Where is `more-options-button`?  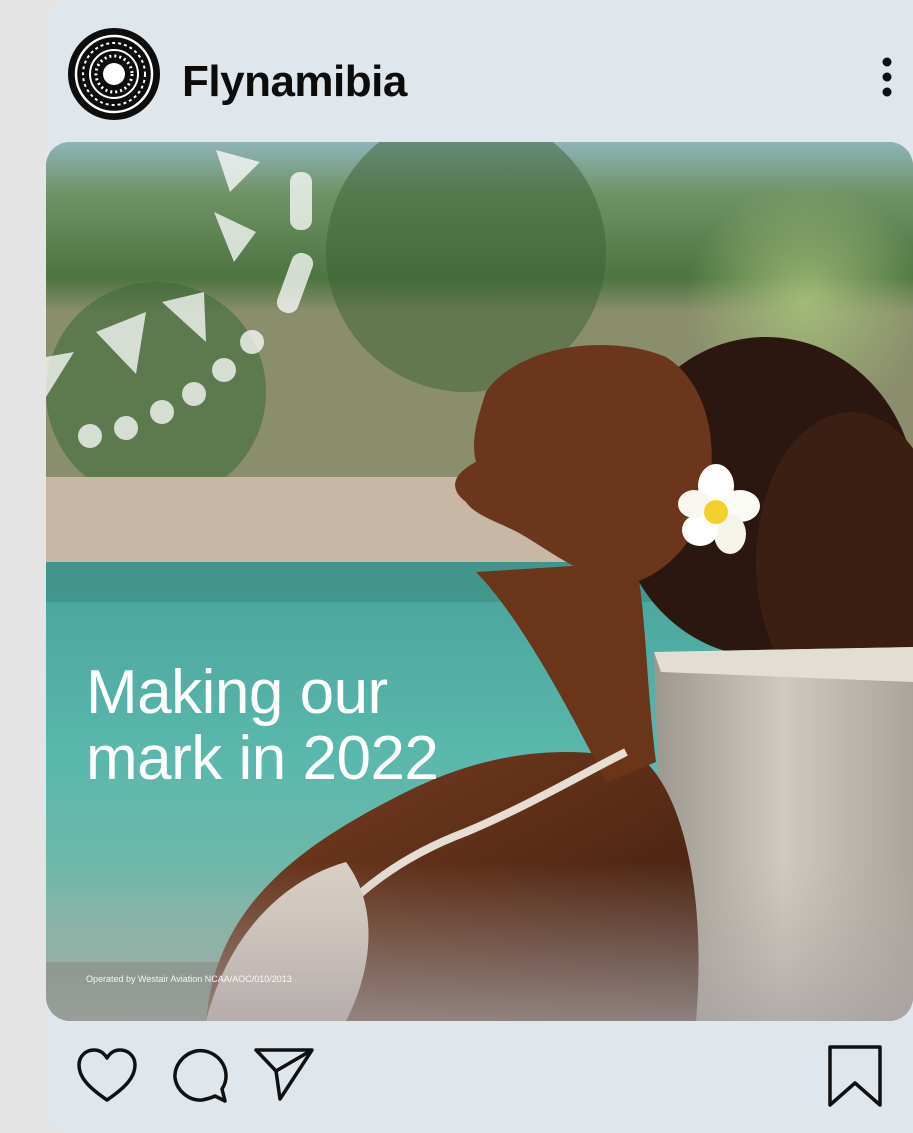
more-options-button is located at coordinates (887, 77).